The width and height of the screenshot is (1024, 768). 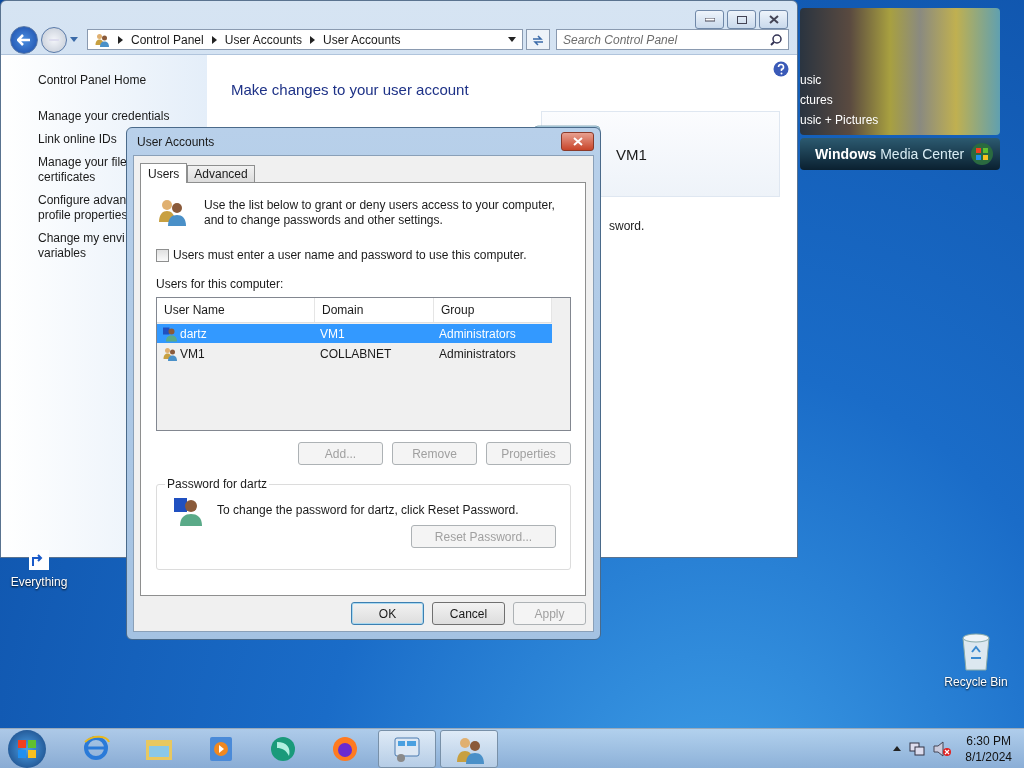 I want to click on dropdown-icon, so click(x=512, y=39).